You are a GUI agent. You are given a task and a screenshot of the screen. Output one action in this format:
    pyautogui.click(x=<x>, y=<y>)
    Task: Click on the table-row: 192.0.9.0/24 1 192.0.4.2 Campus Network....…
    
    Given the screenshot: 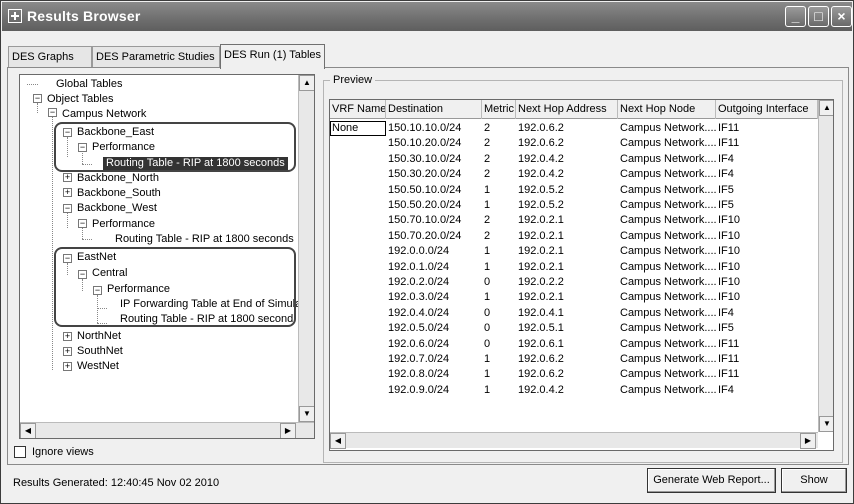 What is the action you would take?
    pyautogui.click(x=574, y=390)
    